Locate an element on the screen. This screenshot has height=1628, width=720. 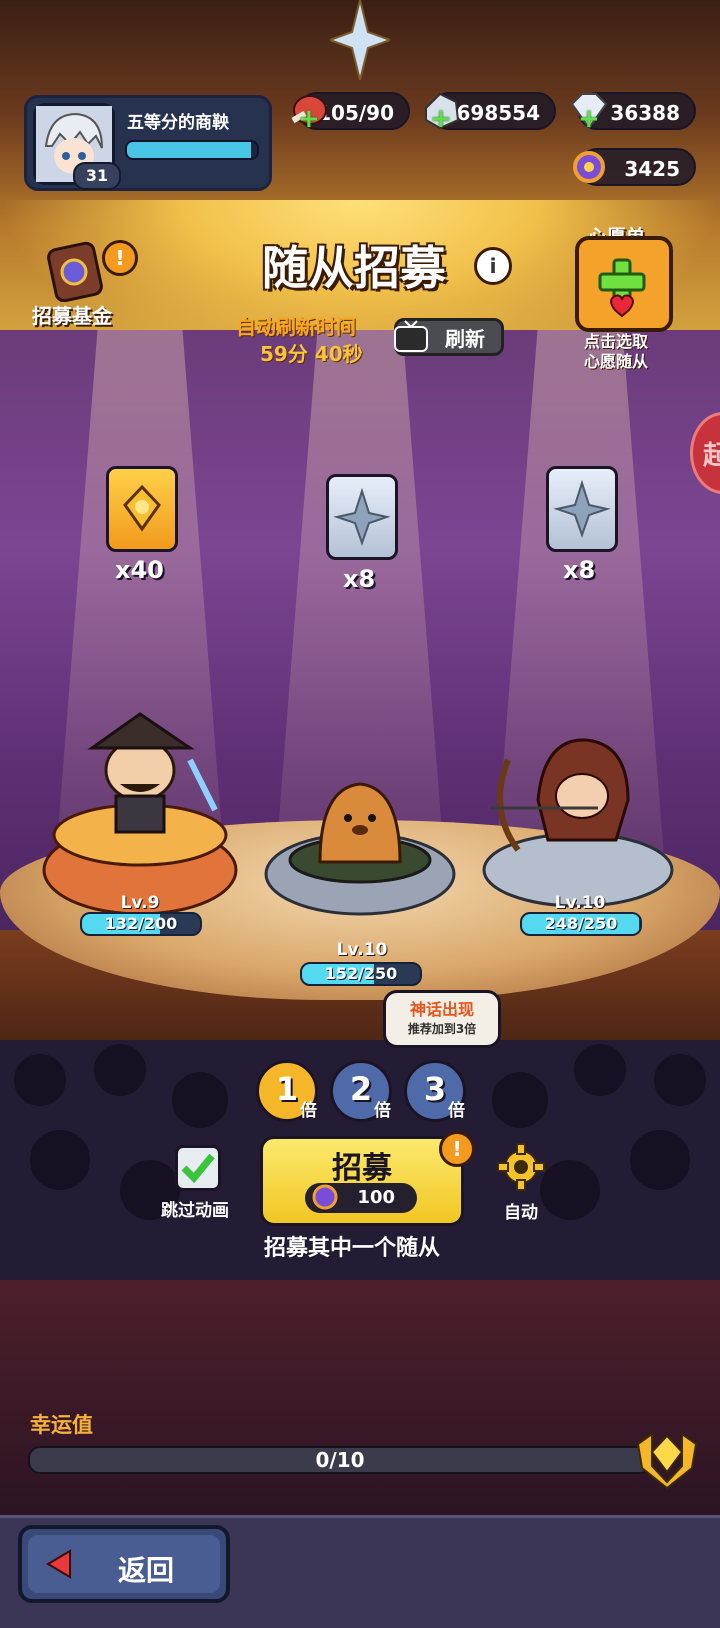
multiplier-2x-button: 2 倍 is located at coordinates (361, 1091).